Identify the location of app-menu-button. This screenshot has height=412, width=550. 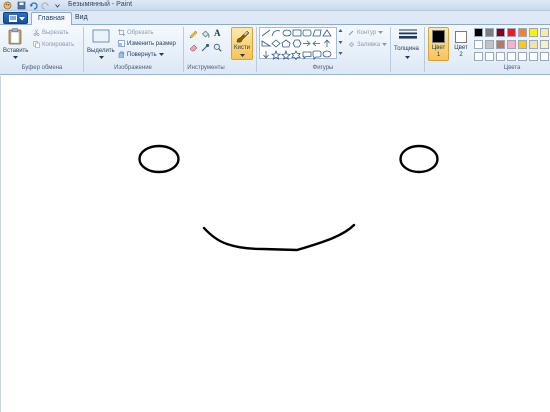
(15, 18).